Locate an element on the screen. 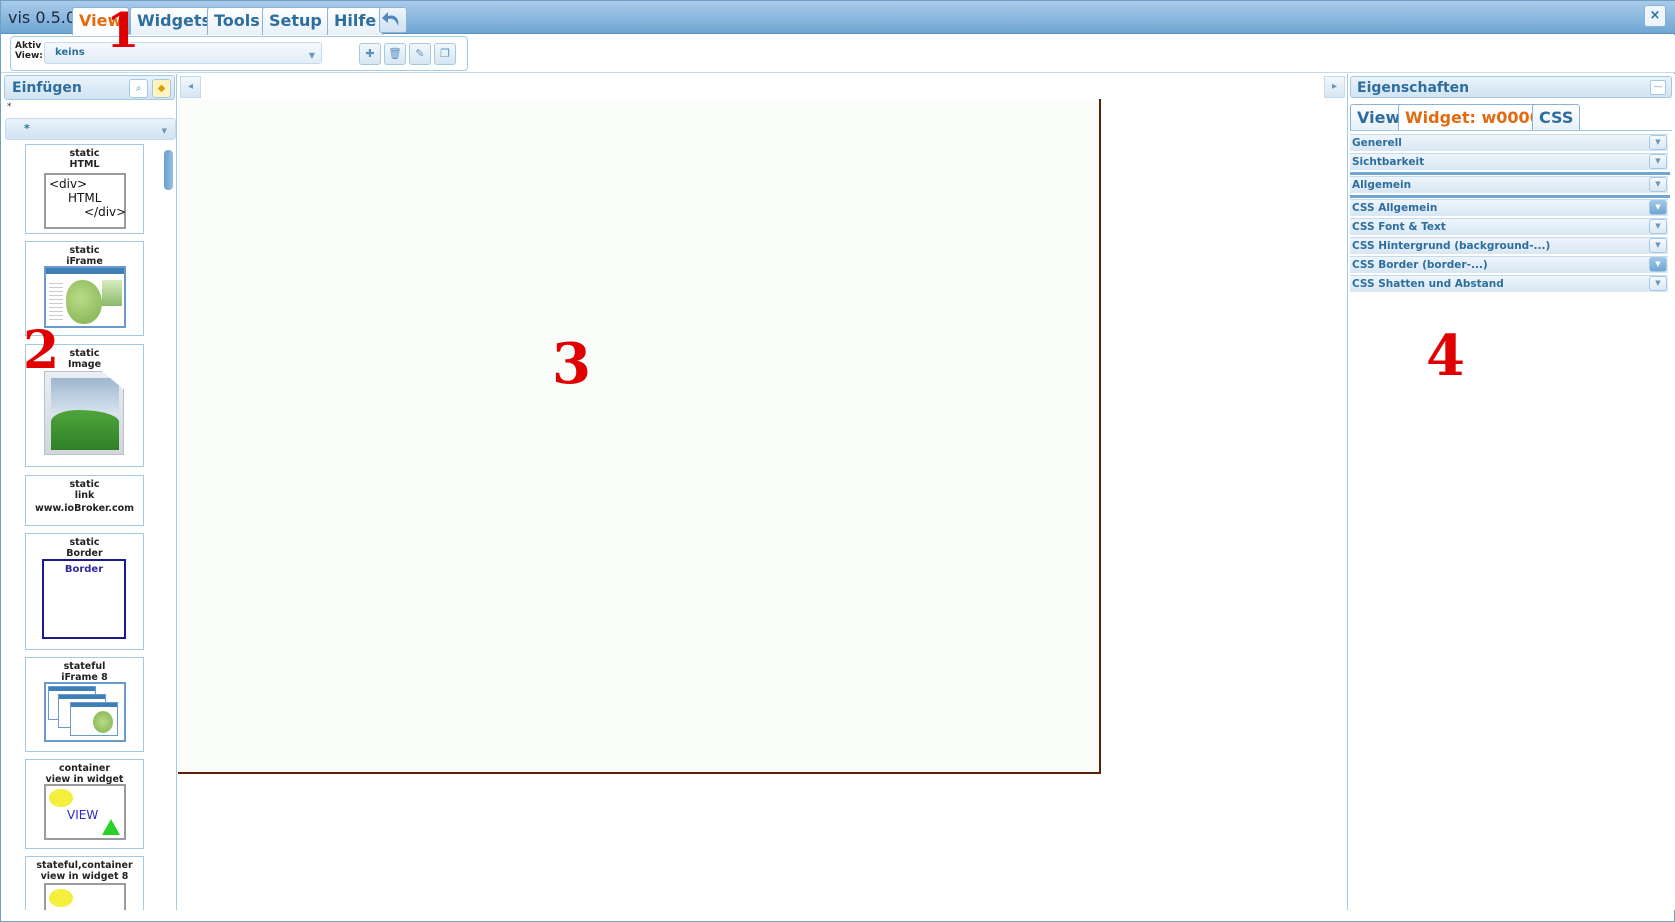  minimize-panel-button: — is located at coordinates (1658, 87).